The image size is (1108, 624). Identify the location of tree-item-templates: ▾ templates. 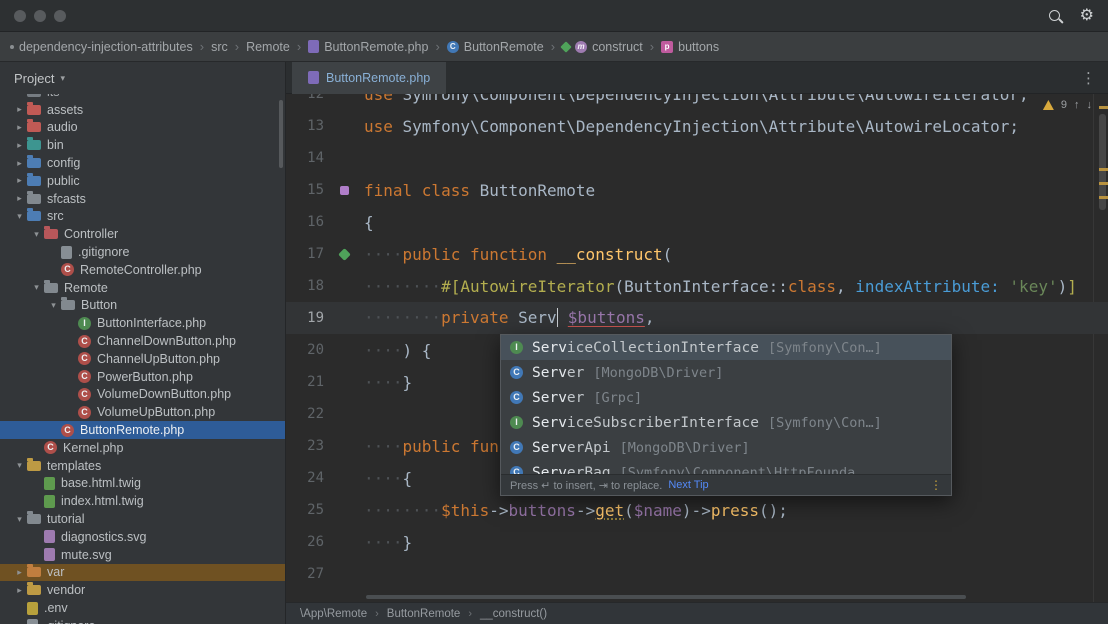
(142, 466).